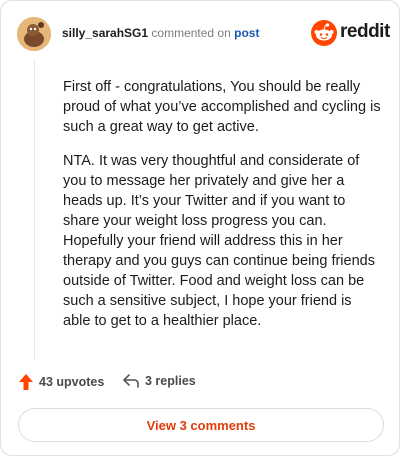  I want to click on username-link: silly_sarahSG1, so click(105, 33).